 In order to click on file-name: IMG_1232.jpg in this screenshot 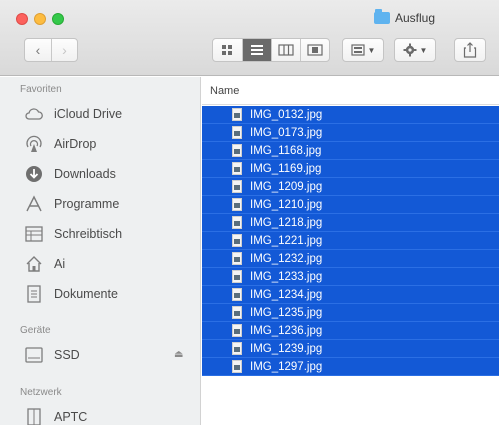, I will do `click(286, 258)`.